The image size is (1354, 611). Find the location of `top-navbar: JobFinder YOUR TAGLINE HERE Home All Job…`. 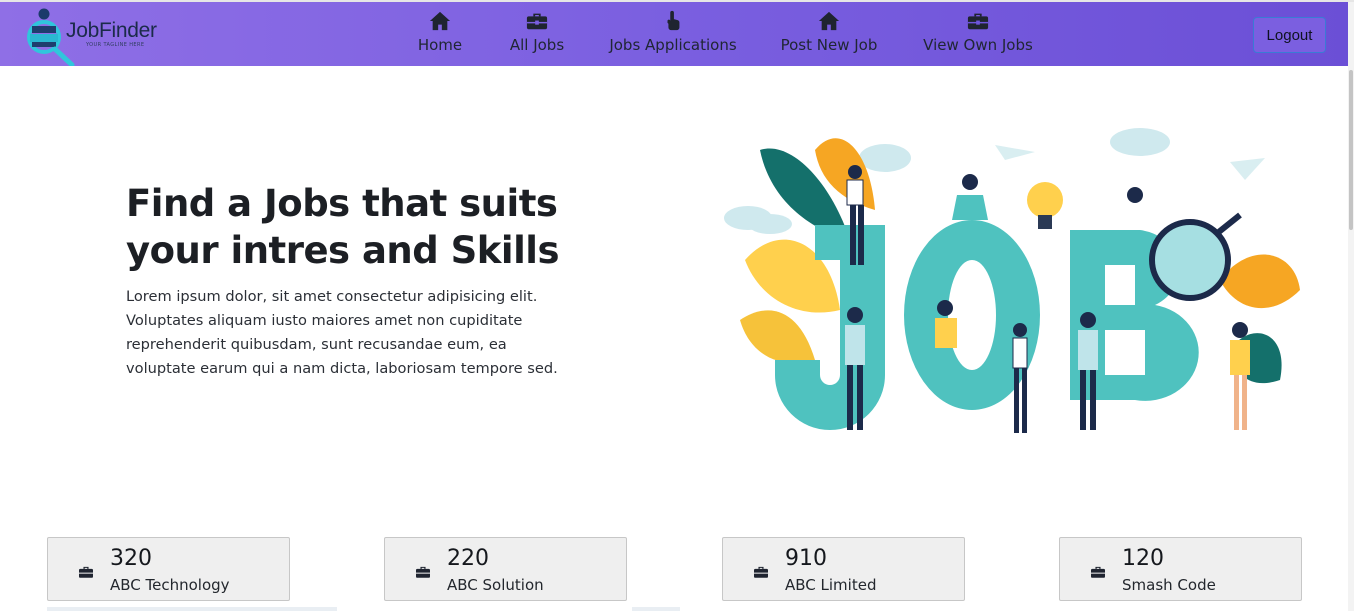

top-navbar: JobFinder YOUR TAGLINE HERE Home All Job… is located at coordinates (674, 34).